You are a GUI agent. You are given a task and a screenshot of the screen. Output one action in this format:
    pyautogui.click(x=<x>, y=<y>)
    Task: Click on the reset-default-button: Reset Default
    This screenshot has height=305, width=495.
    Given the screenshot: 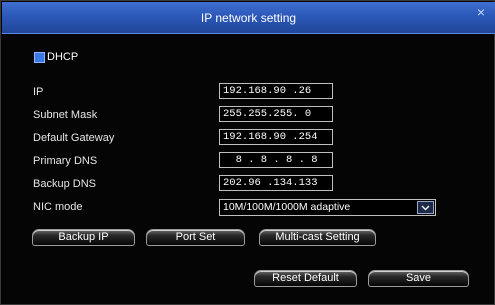 What is the action you would take?
    pyautogui.click(x=305, y=278)
    